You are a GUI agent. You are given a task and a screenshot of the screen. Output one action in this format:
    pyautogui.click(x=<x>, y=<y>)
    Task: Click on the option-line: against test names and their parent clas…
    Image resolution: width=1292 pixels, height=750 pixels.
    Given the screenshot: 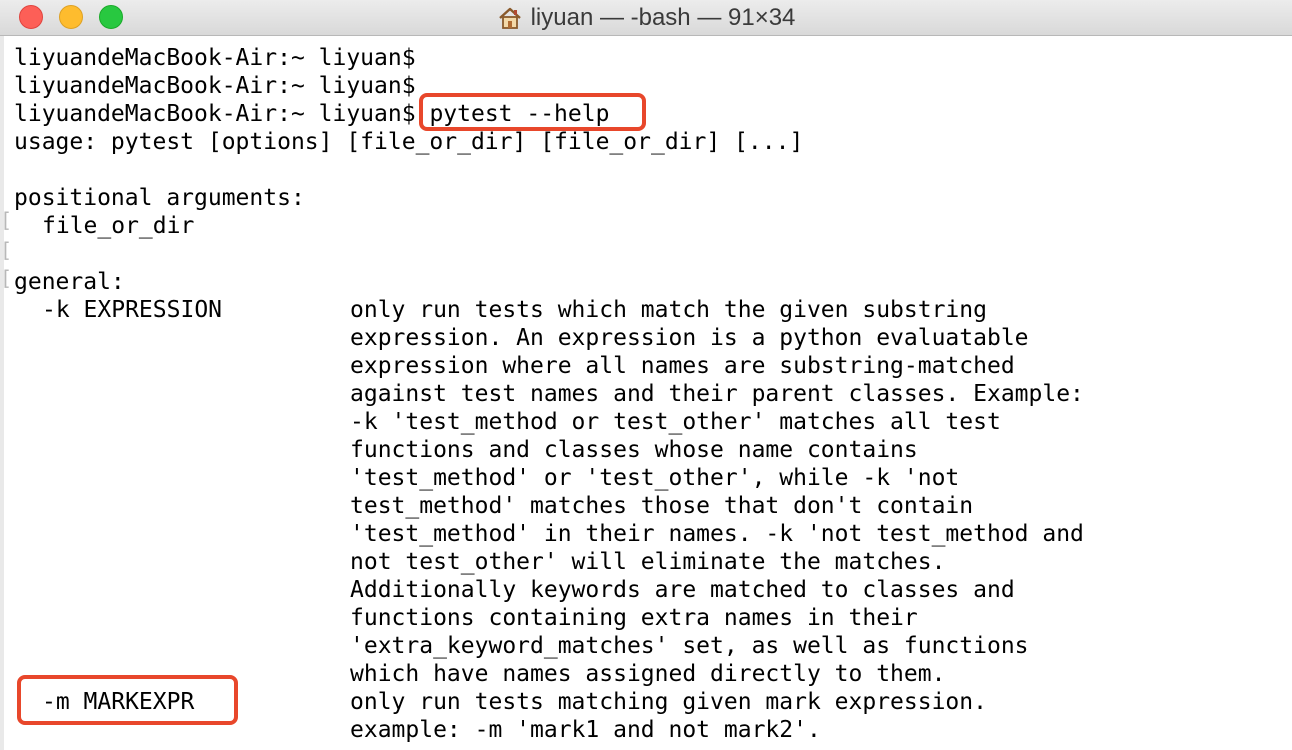 What is the action you would take?
    pyautogui.click(x=639, y=394)
    